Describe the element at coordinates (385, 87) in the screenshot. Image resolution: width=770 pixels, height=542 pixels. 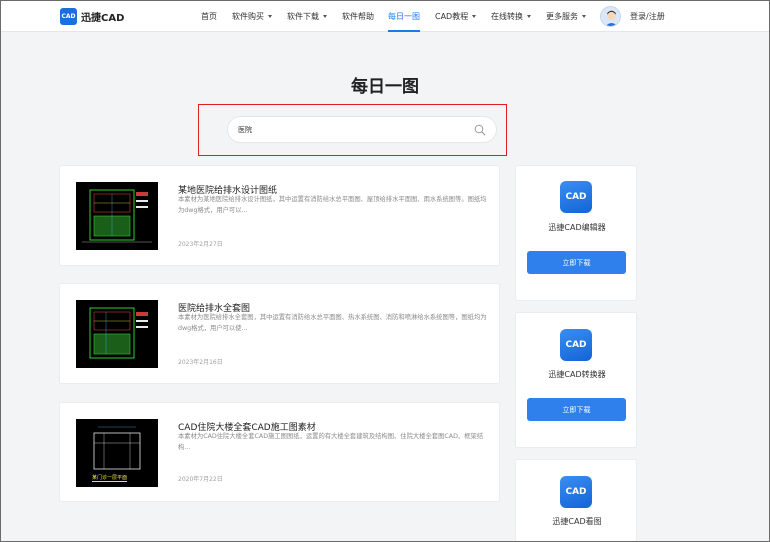
I see `page-title: 每日一图` at that location.